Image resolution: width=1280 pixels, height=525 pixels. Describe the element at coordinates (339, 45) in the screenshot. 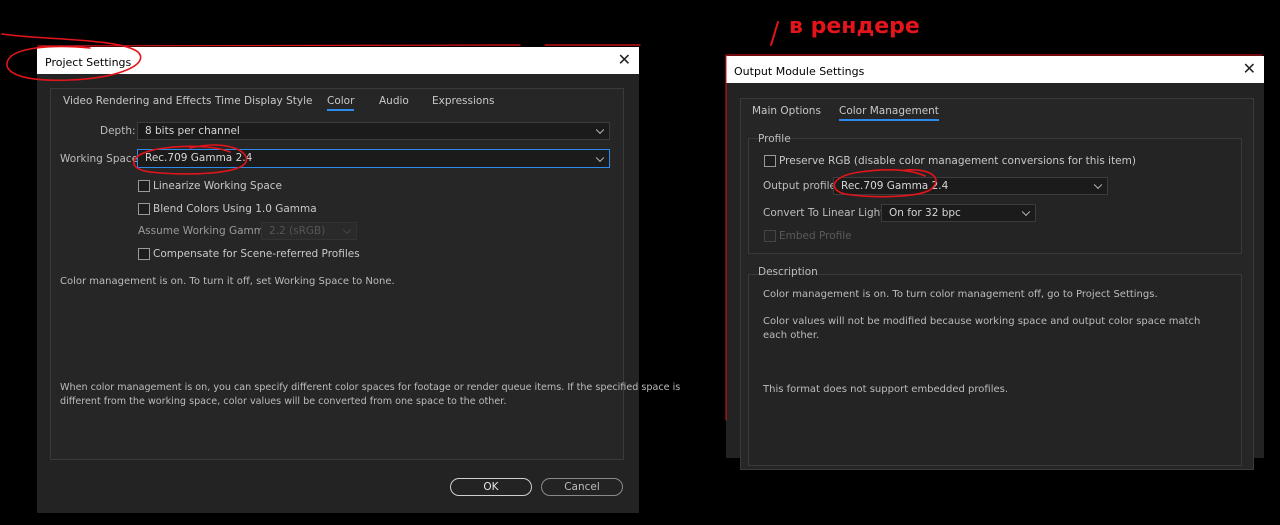

I see `annotation-frame-left` at that location.